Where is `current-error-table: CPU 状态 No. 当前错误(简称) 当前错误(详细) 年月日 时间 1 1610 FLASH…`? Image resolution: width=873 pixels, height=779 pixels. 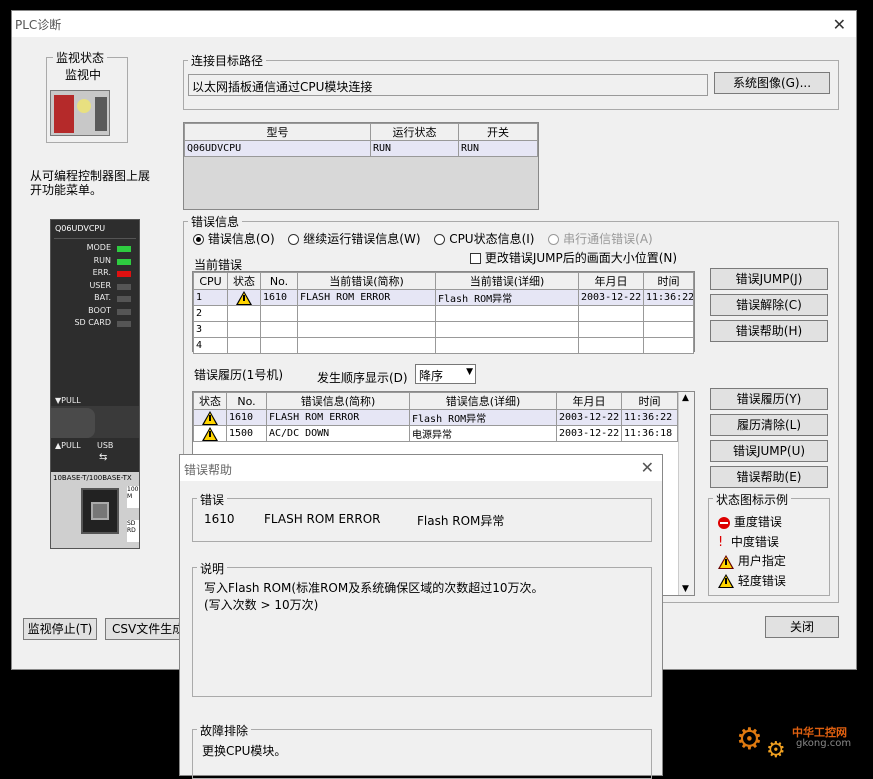 current-error-table: CPU 状态 No. 当前错误(简称) 当前错误(详细) 年月日 时间 1 1610 FLASH… is located at coordinates (443, 313).